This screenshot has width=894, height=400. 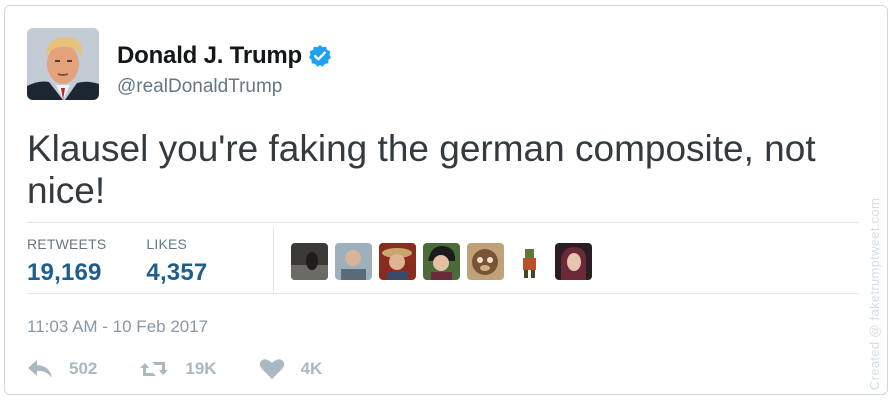 What do you see at coordinates (177, 272) in the screenshot?
I see `likes-count: 4,357` at bounding box center [177, 272].